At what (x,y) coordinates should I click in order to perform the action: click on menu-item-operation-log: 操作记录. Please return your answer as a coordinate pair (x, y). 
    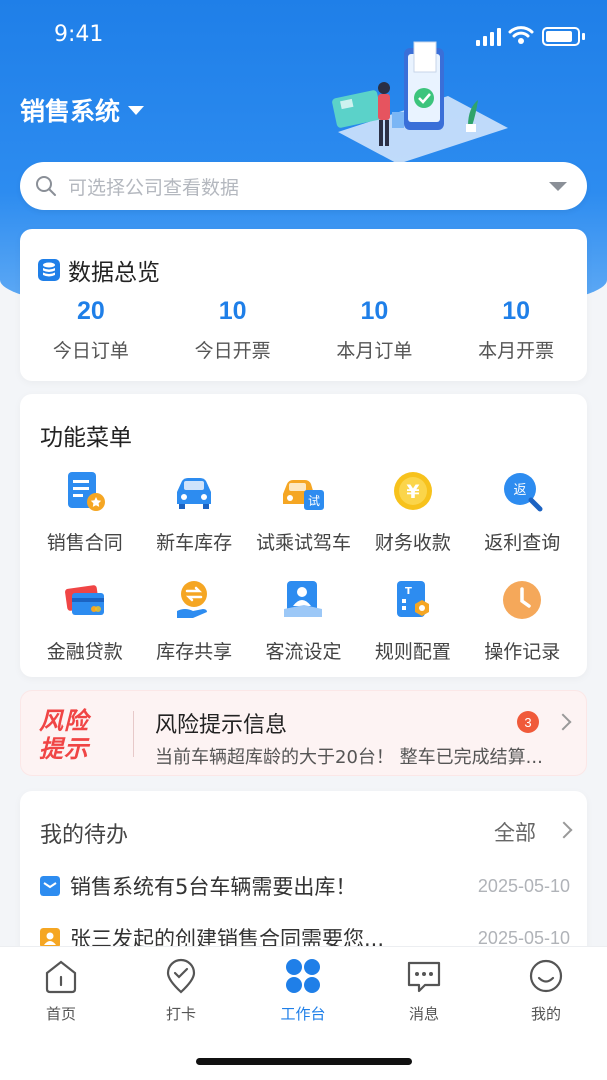
    Looking at the image, I should click on (522, 619).